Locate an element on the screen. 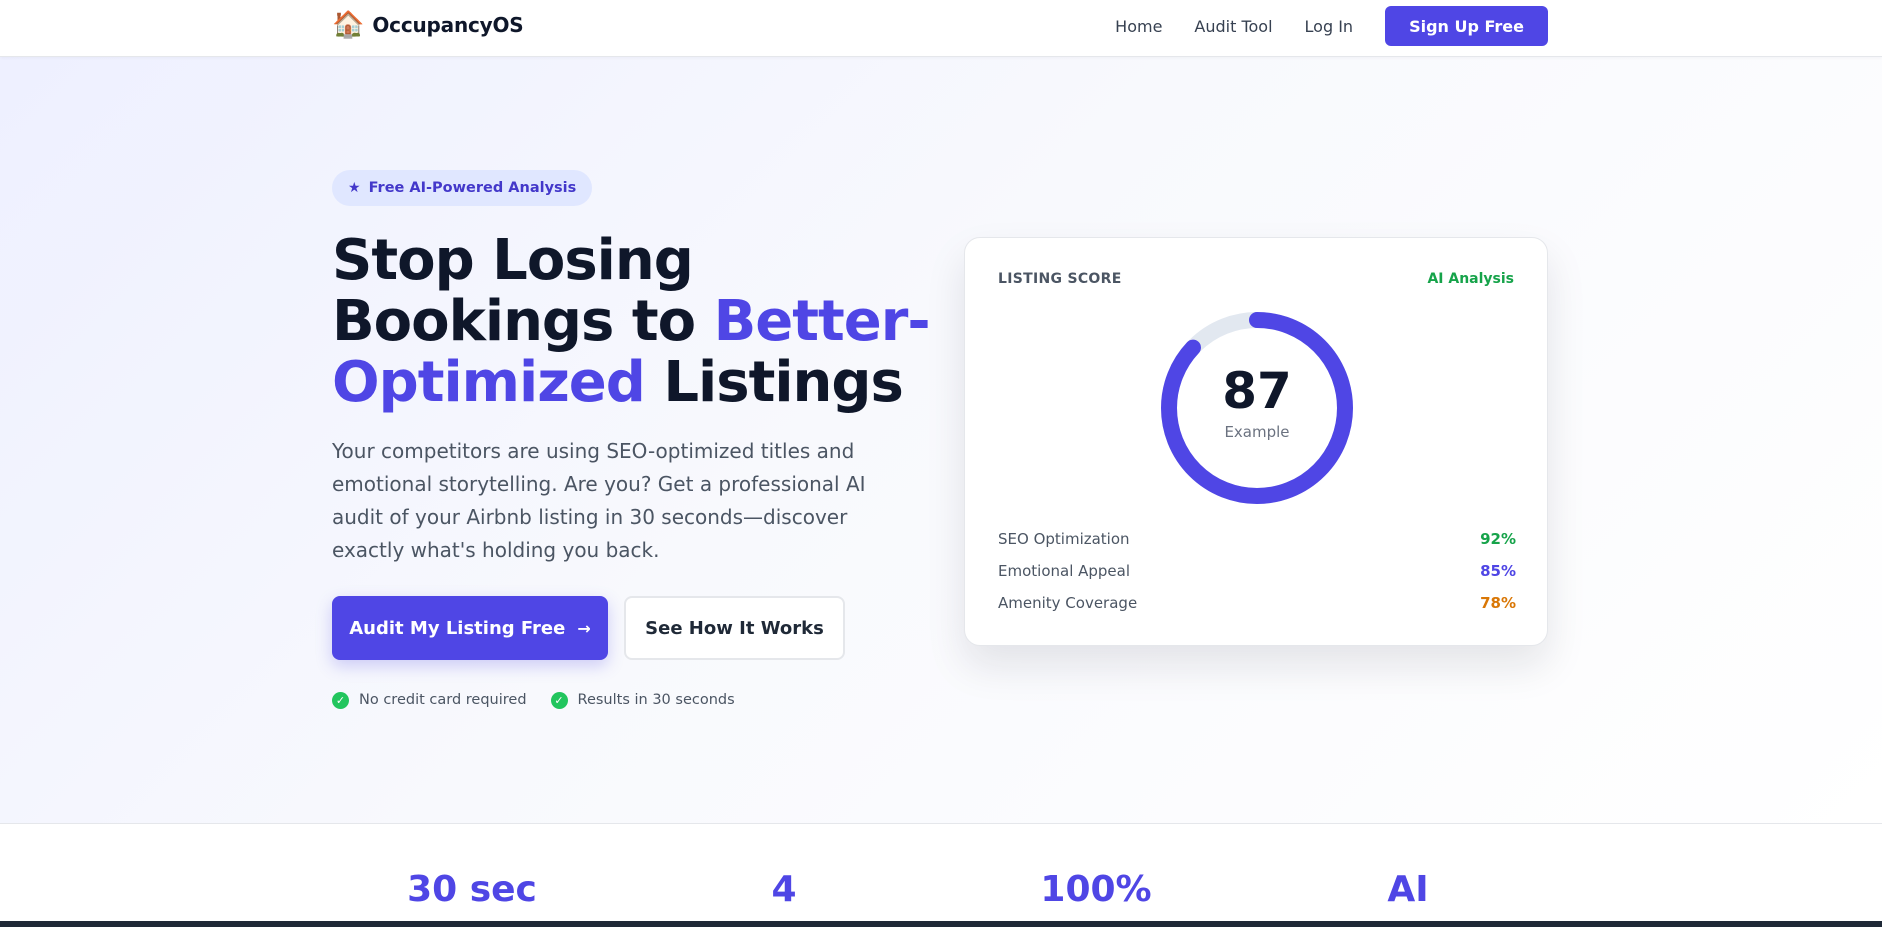 The width and height of the screenshot is (1882, 927). card-label: LISTING SCORE is located at coordinates (1060, 279).